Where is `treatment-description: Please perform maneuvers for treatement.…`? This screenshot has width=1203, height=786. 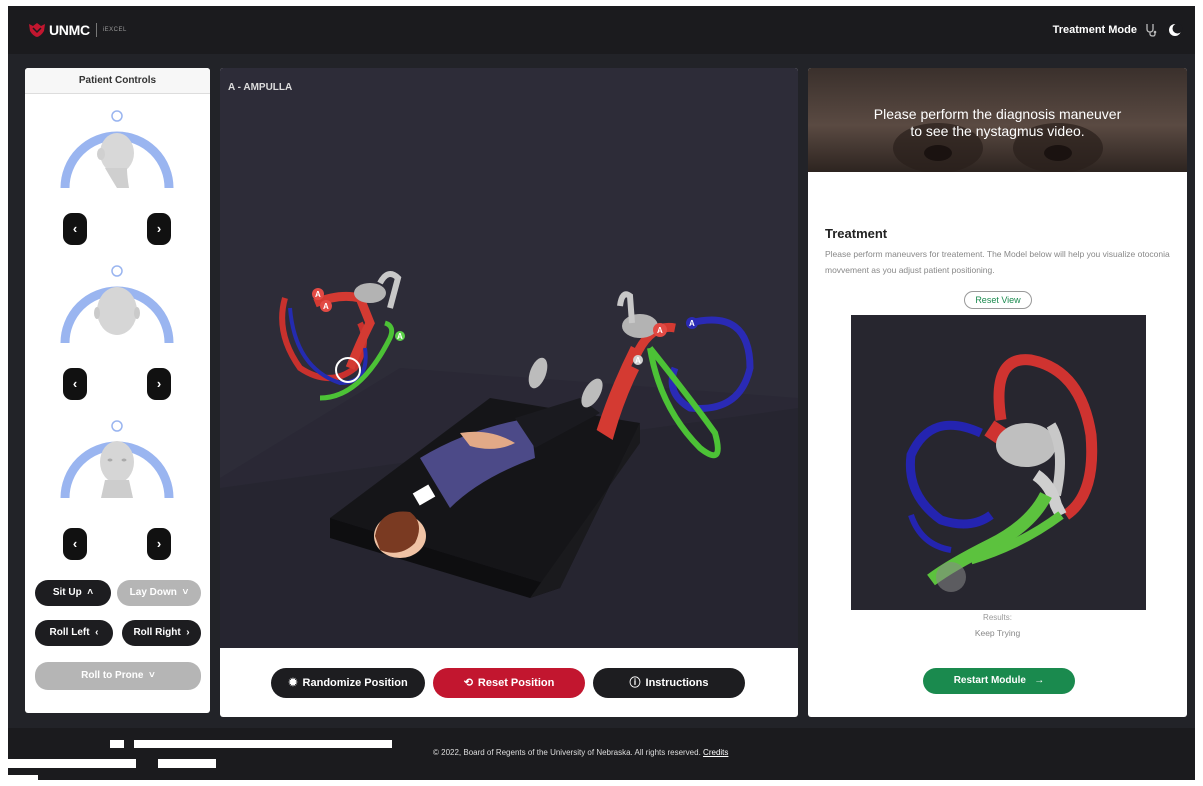
treatment-description: Please perform maneuvers for treatement.… is located at coordinates (997, 262).